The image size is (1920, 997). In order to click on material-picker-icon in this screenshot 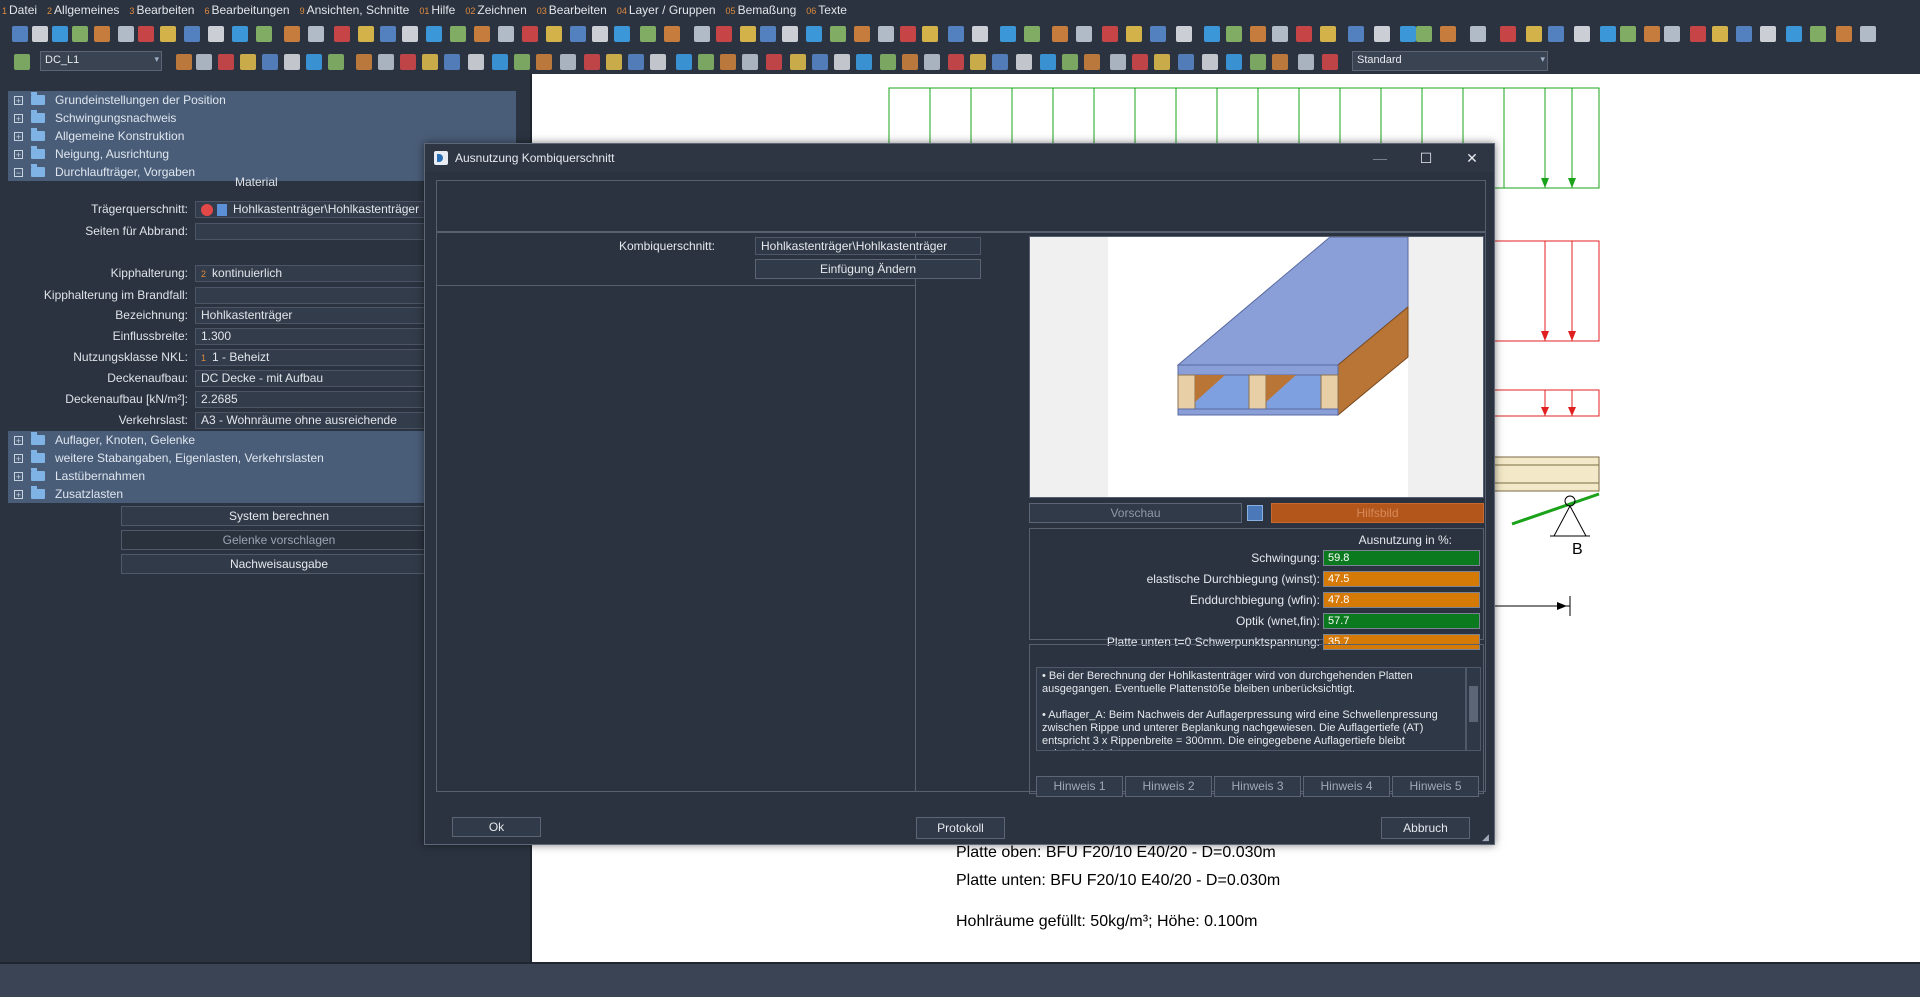, I will do `click(207, 209)`.